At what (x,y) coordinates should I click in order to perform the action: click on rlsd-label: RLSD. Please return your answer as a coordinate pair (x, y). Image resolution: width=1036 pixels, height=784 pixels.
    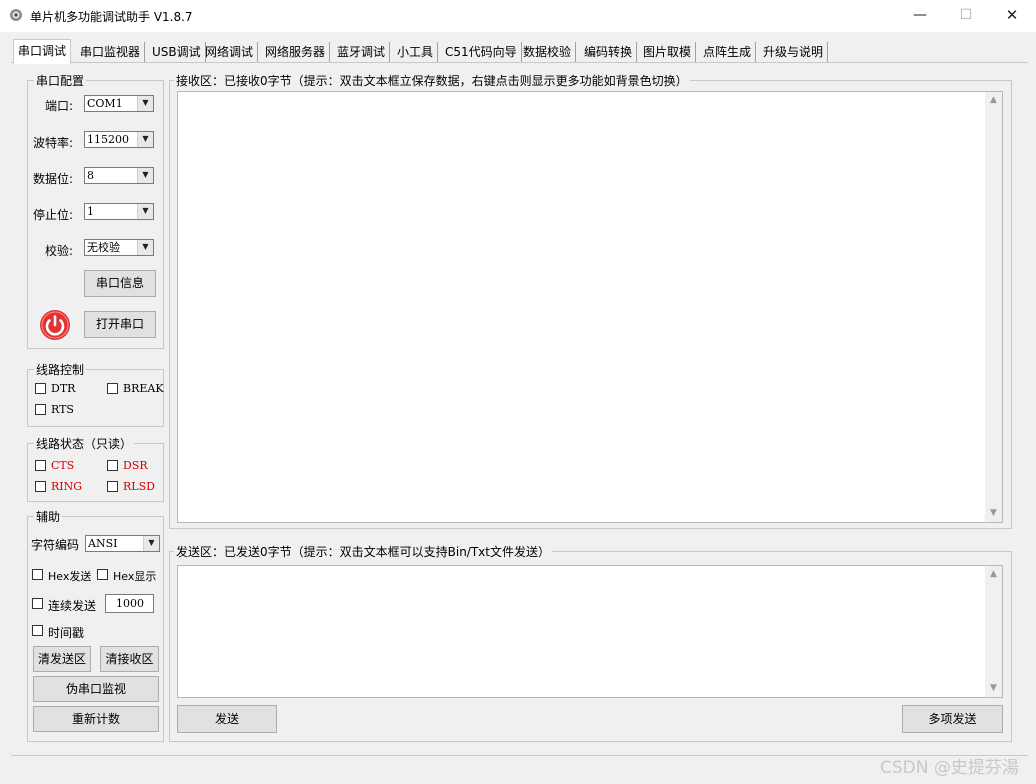
    Looking at the image, I should click on (139, 486).